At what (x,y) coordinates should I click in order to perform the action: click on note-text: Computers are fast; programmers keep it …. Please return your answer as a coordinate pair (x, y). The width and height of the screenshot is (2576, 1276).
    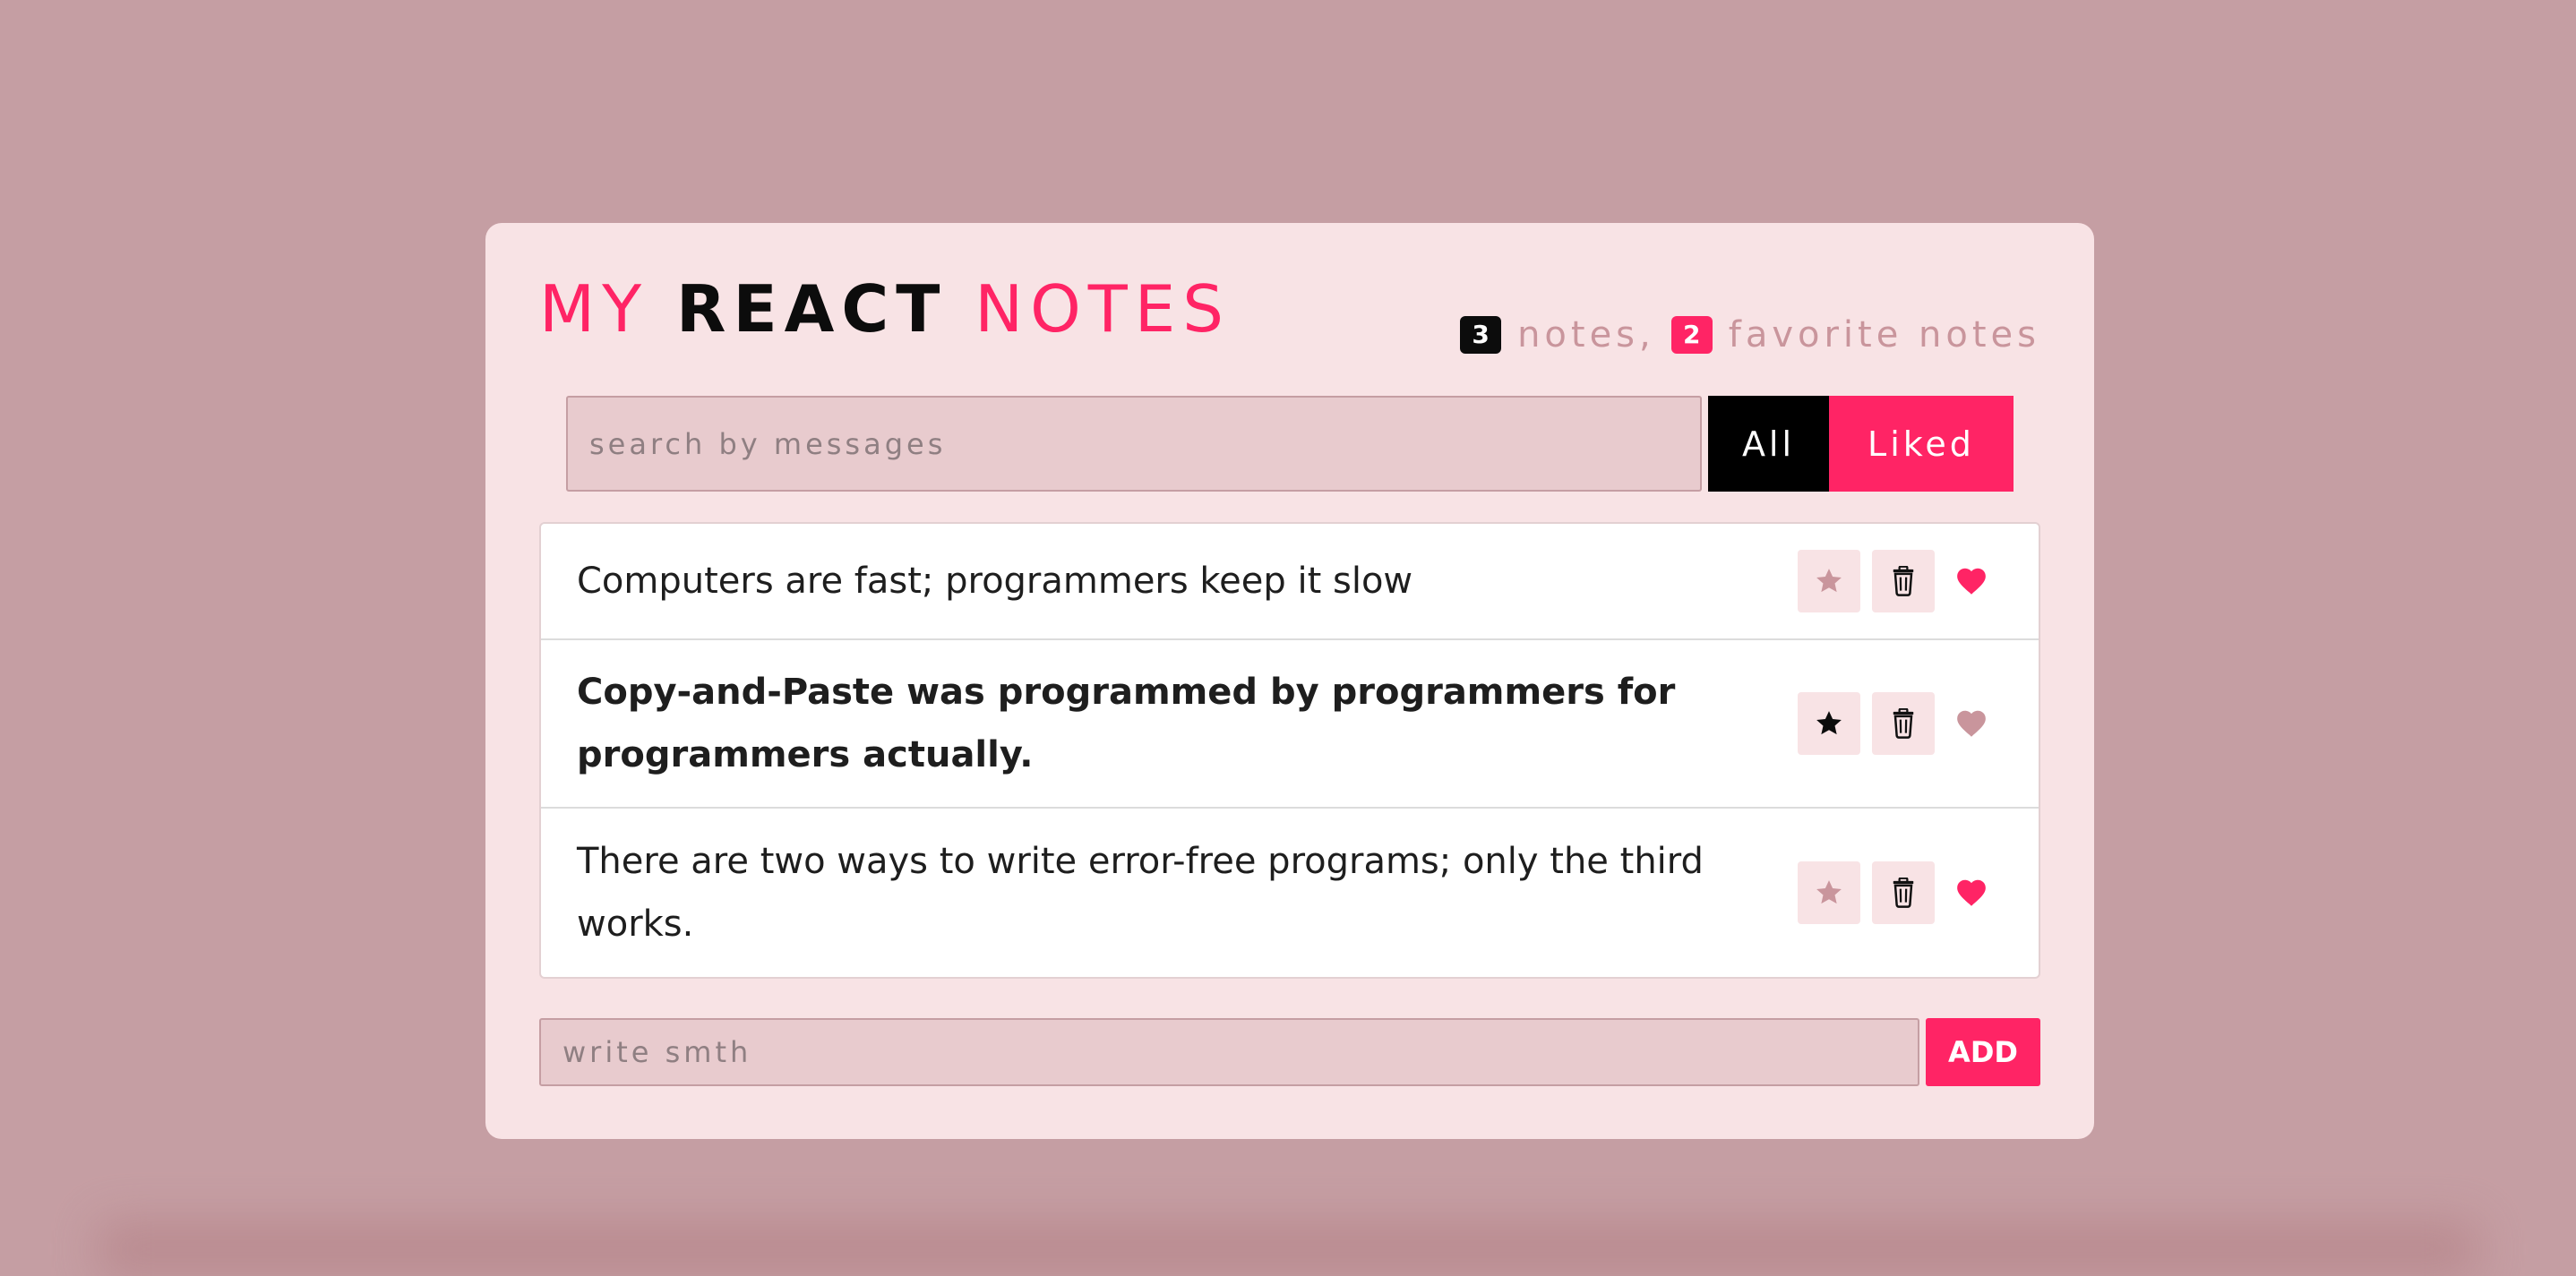
    Looking at the image, I should click on (1181, 581).